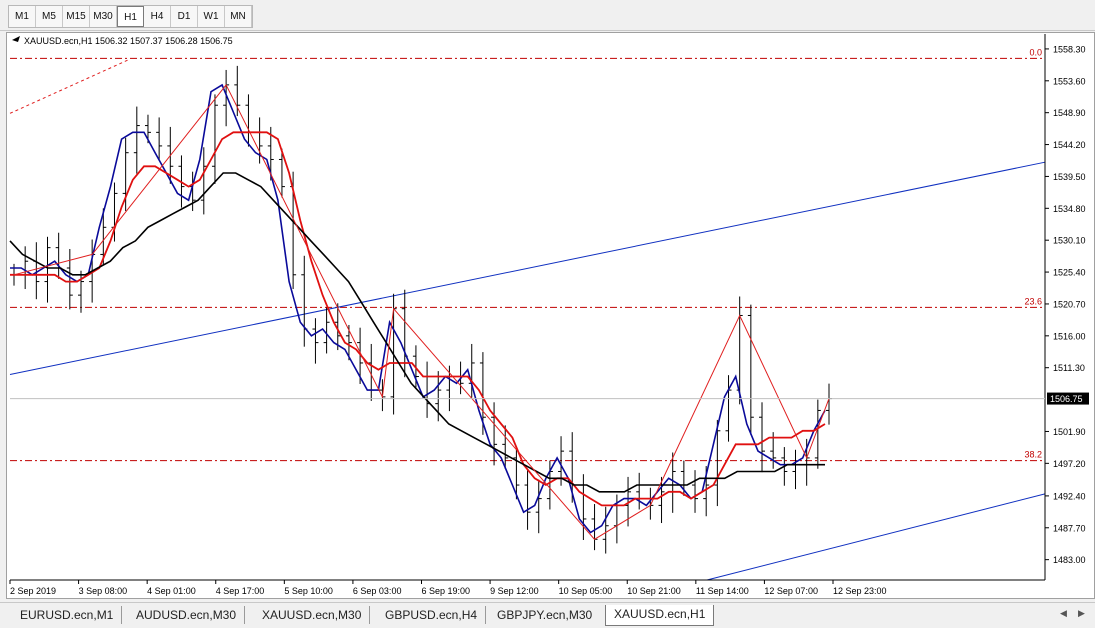 Image resolution: width=1095 pixels, height=628 pixels. I want to click on time-tick-label: 6 Sep 03:00, so click(377, 591).